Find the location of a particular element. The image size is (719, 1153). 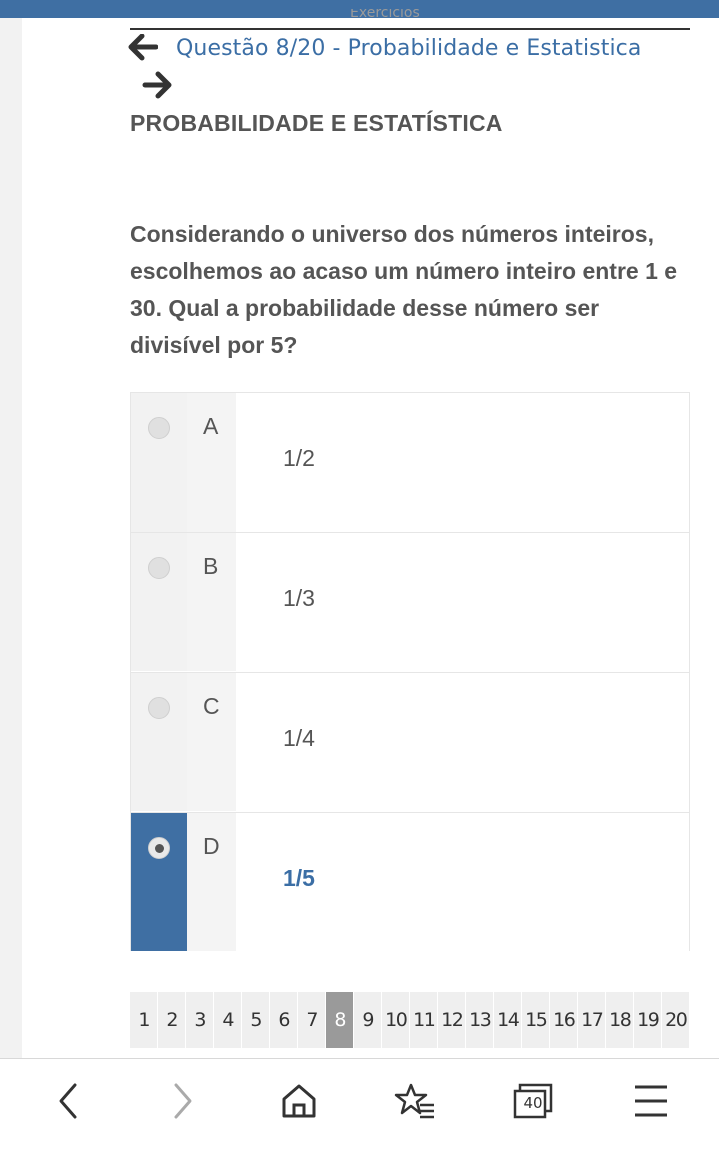

page-heading-cut: Exercícios is located at coordinates (385, 14).